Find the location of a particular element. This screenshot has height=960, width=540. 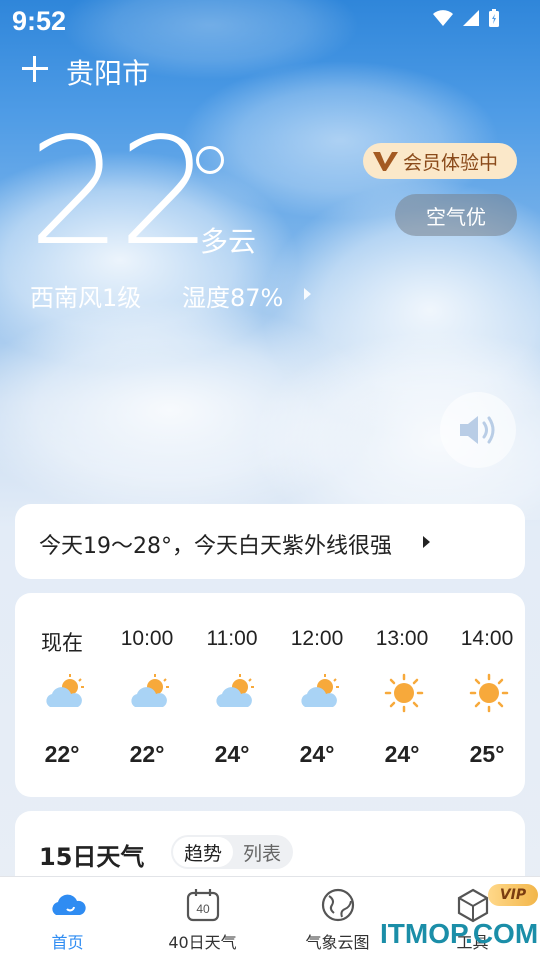

hourly-item: 10:00 22° is located at coordinates (147, 695).